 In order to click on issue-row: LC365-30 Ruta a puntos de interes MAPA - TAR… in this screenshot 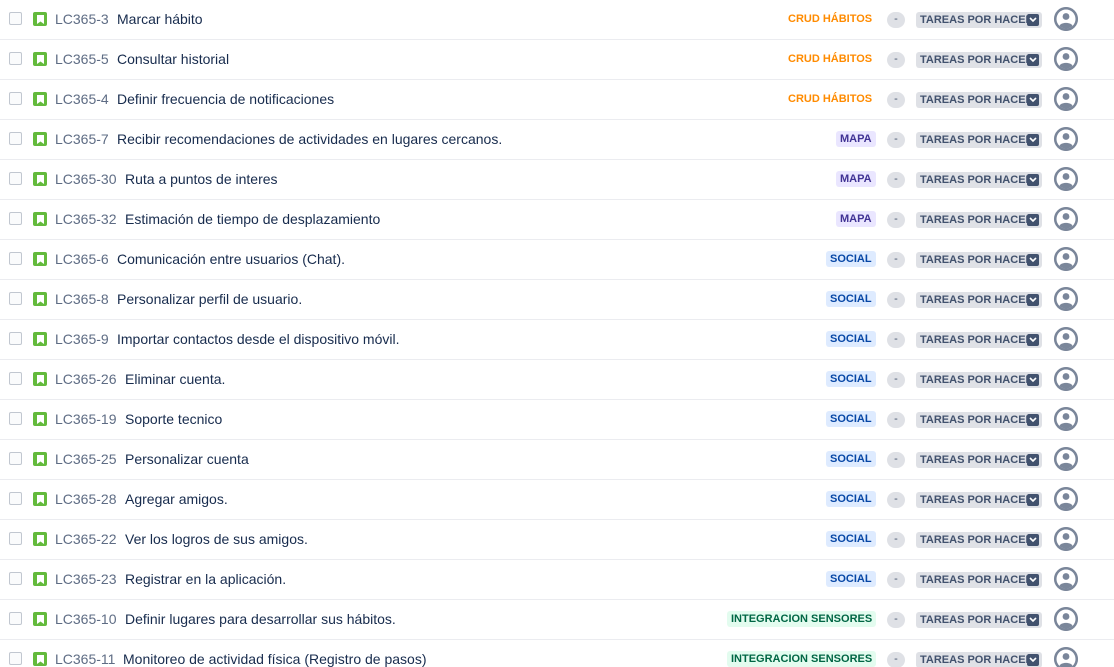, I will do `click(557, 180)`.